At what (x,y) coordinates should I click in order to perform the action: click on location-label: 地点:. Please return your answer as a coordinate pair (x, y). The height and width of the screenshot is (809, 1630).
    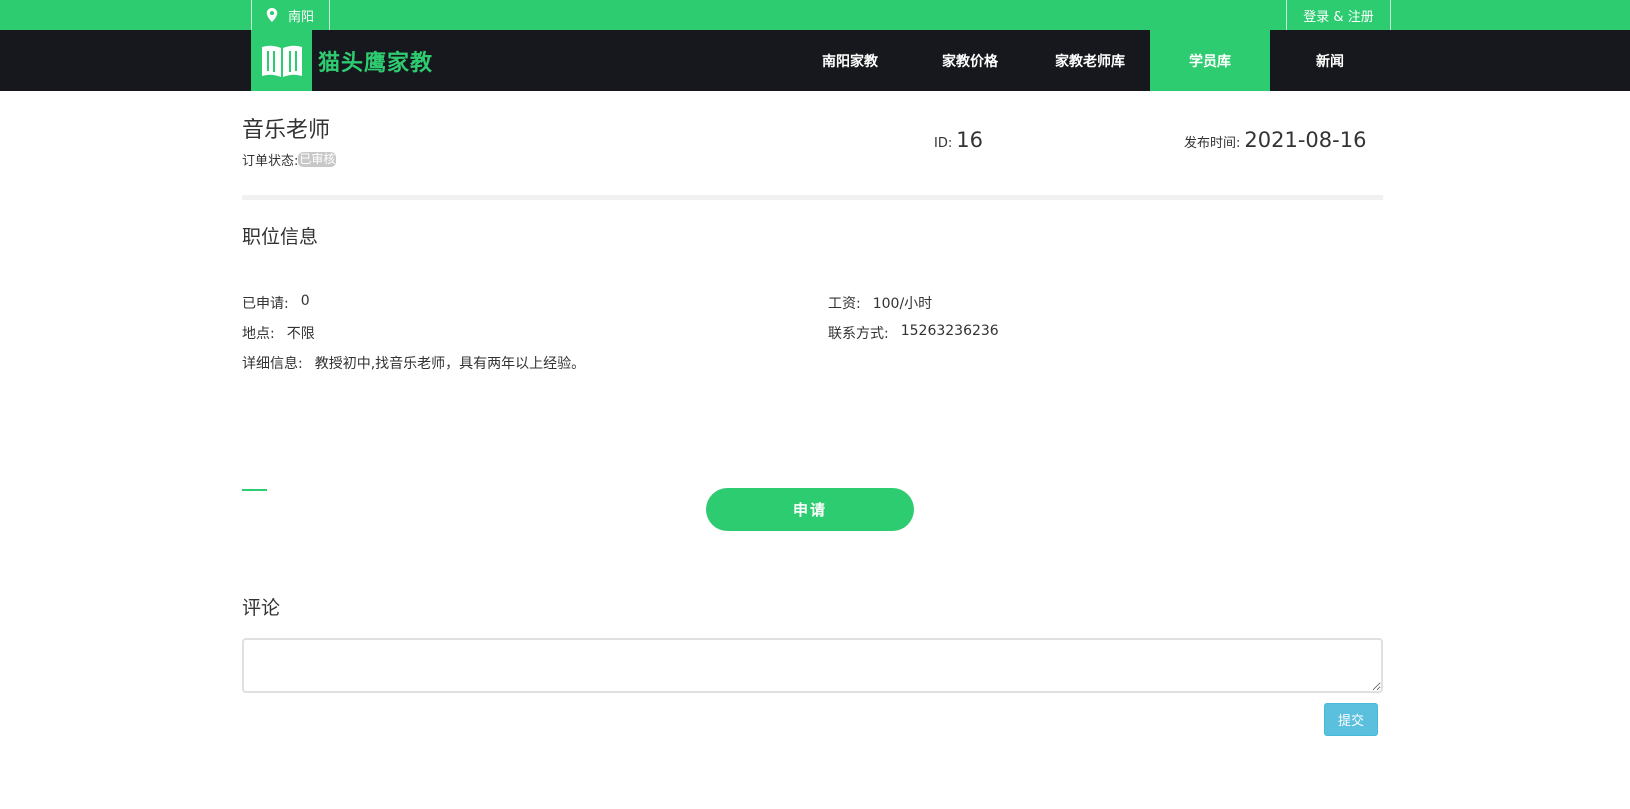
    Looking at the image, I should click on (258, 334).